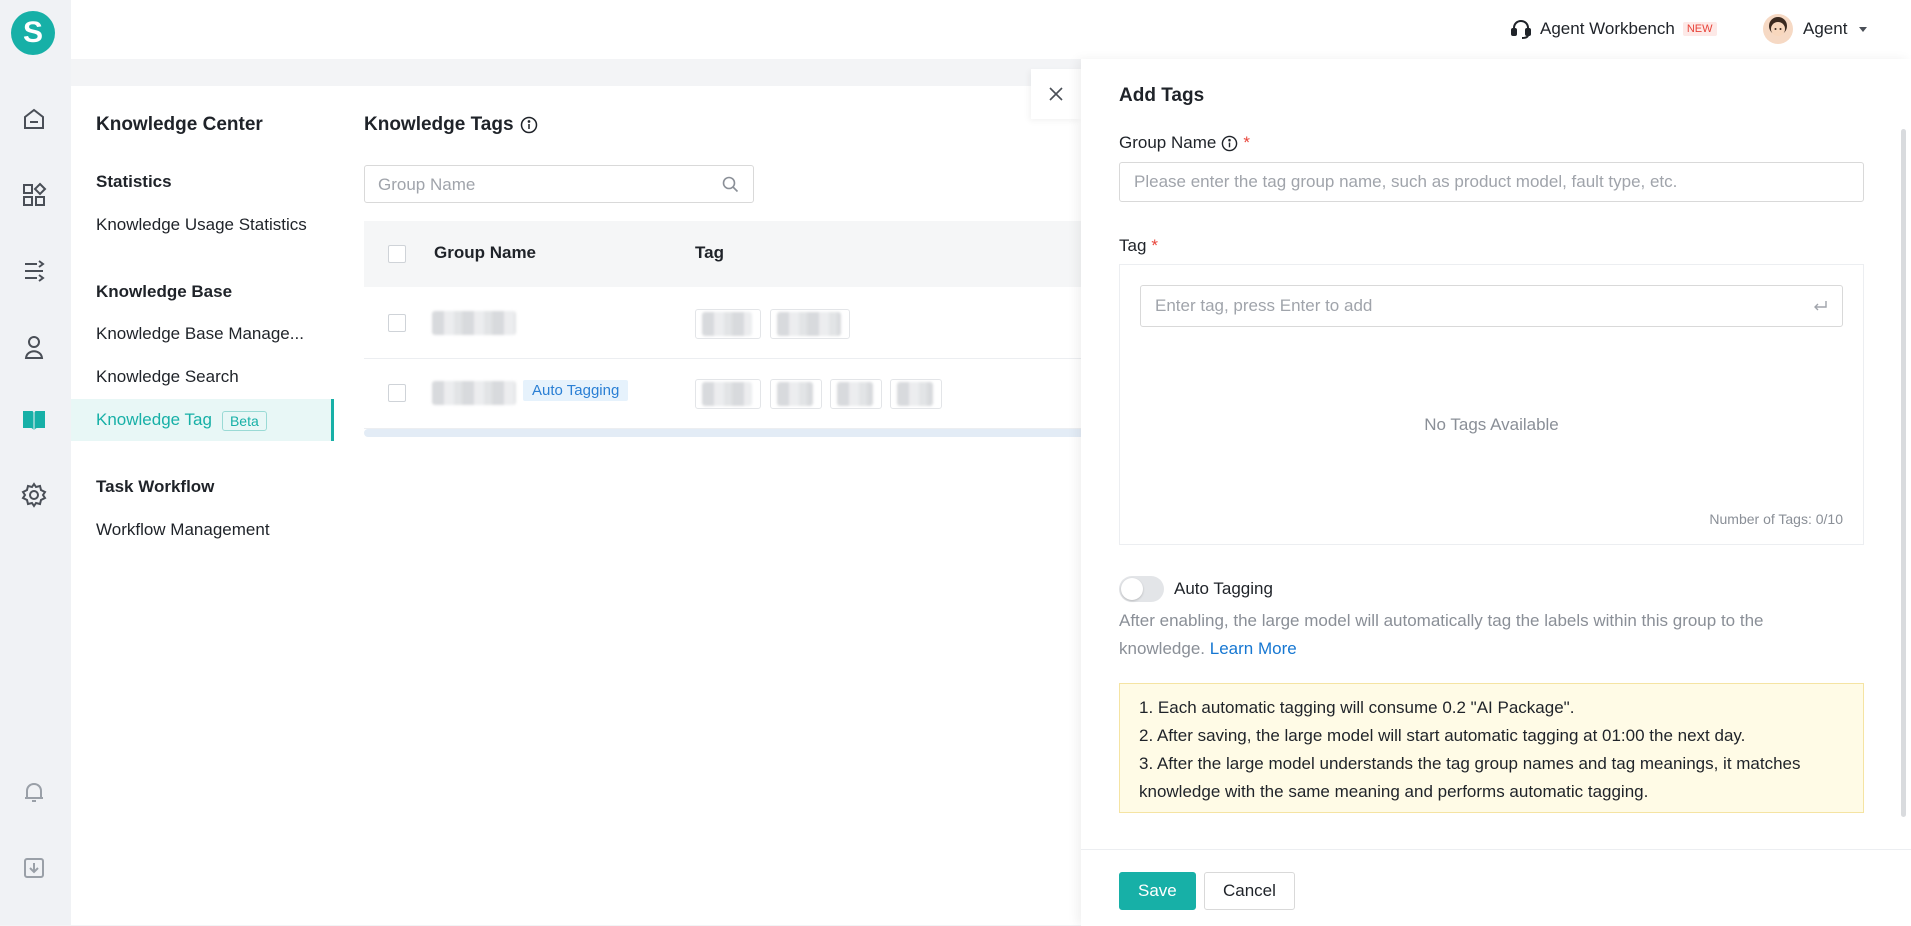 Image resolution: width=1911 pixels, height=926 pixels. What do you see at coordinates (179, 124) in the screenshot?
I see `sidebar-title: Knowledge Center` at bounding box center [179, 124].